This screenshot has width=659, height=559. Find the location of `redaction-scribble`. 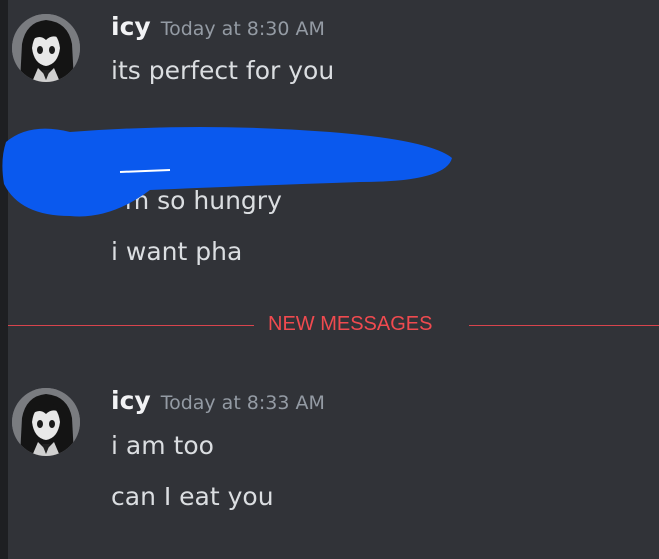

redaction-scribble is located at coordinates (227, 172).